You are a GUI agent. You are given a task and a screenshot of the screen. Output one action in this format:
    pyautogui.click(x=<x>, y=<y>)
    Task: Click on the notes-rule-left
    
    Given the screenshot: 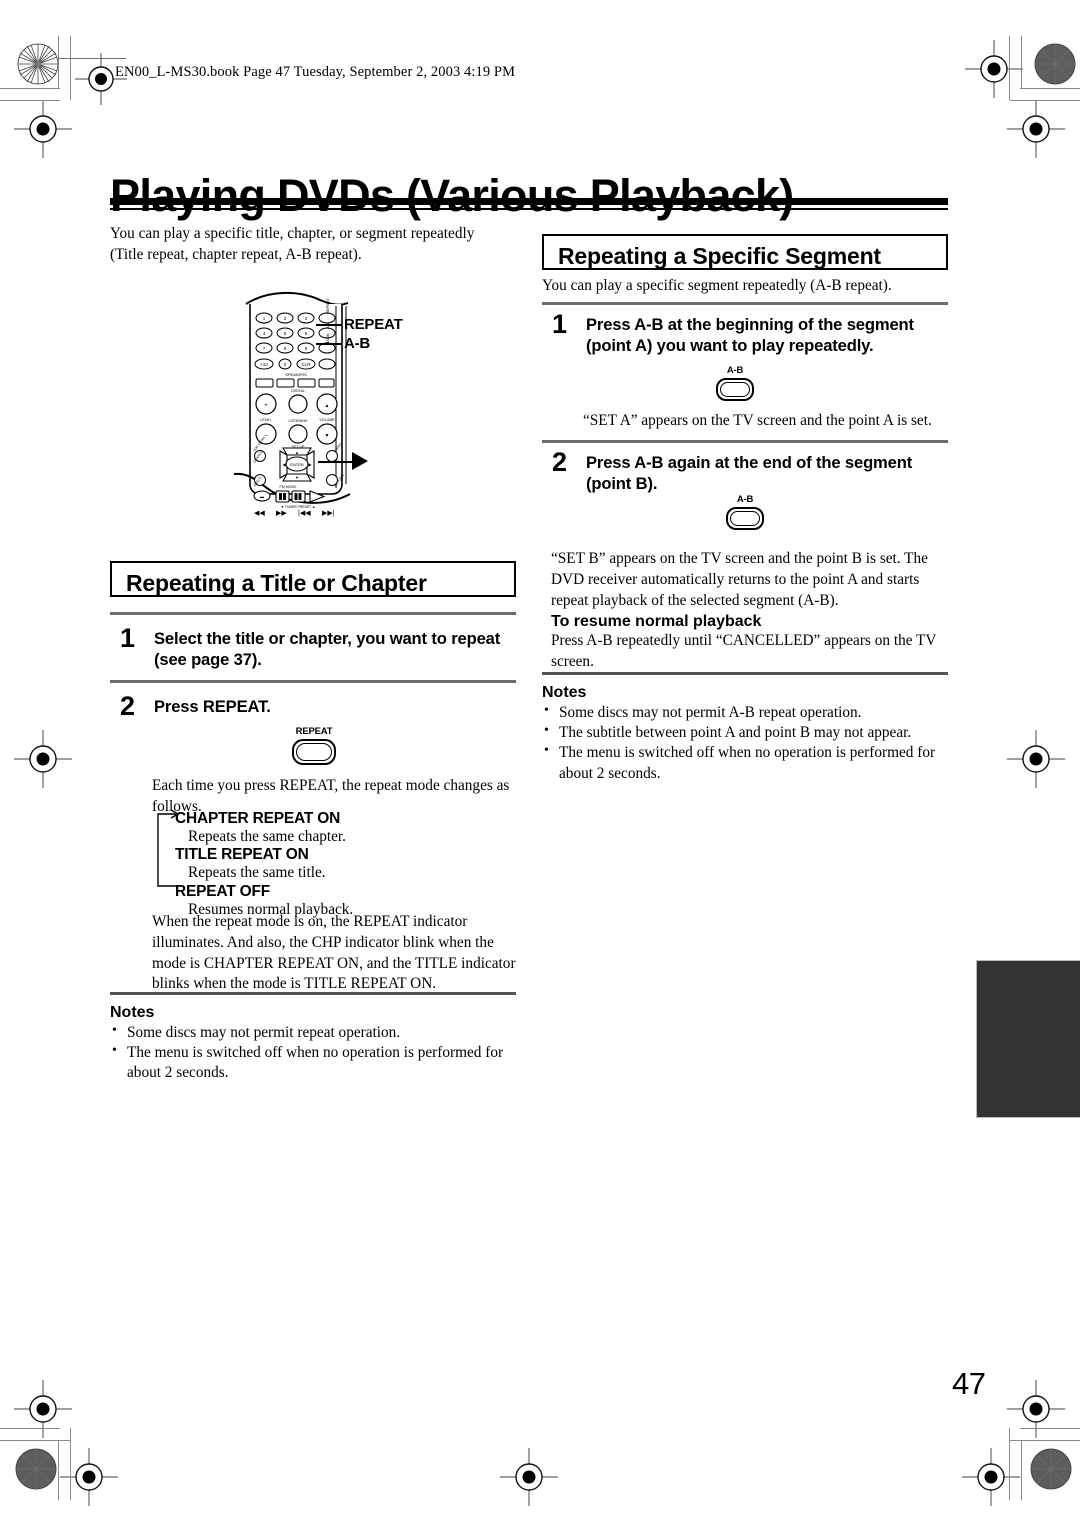 What is the action you would take?
    pyautogui.click(x=313, y=993)
    